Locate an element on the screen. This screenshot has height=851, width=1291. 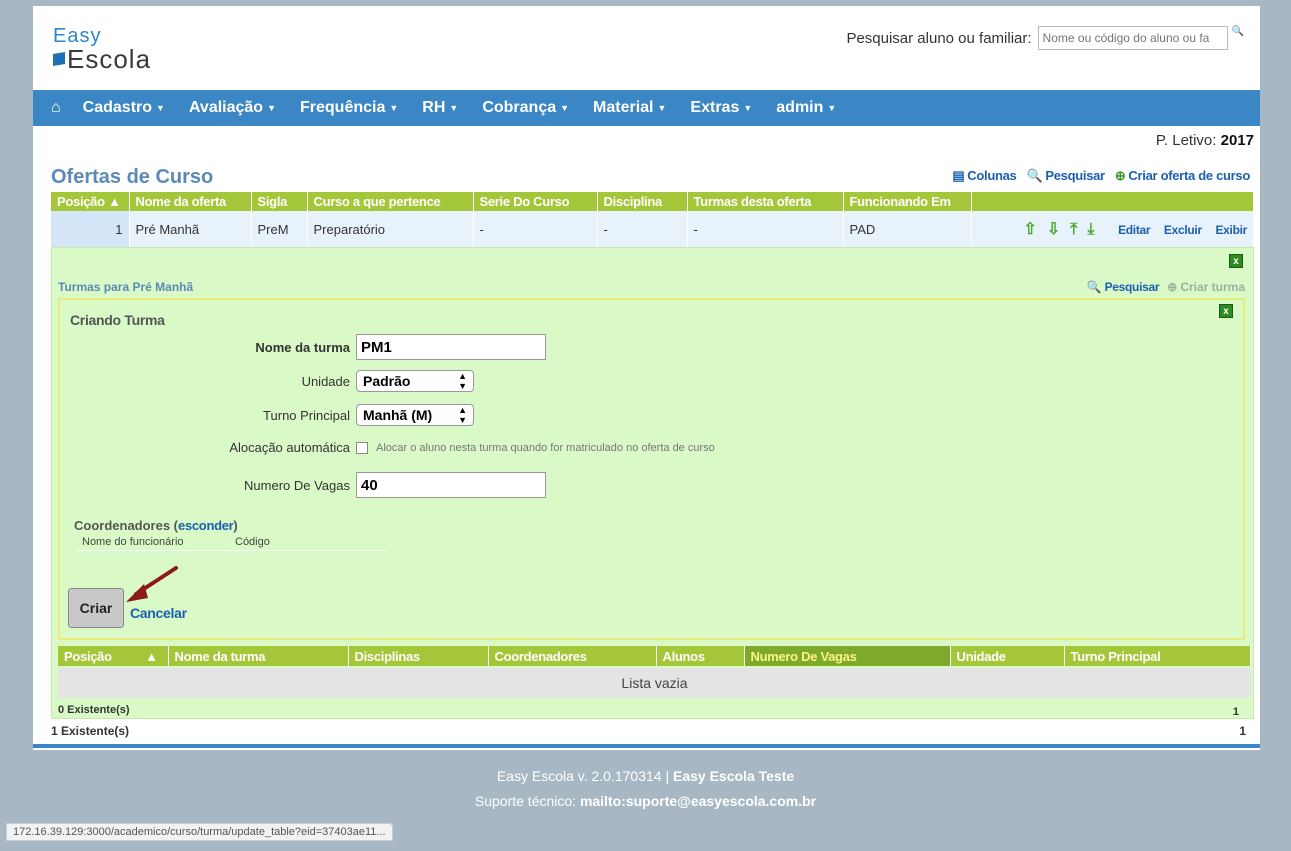
nav-label: RH is located at coordinates (434, 107).